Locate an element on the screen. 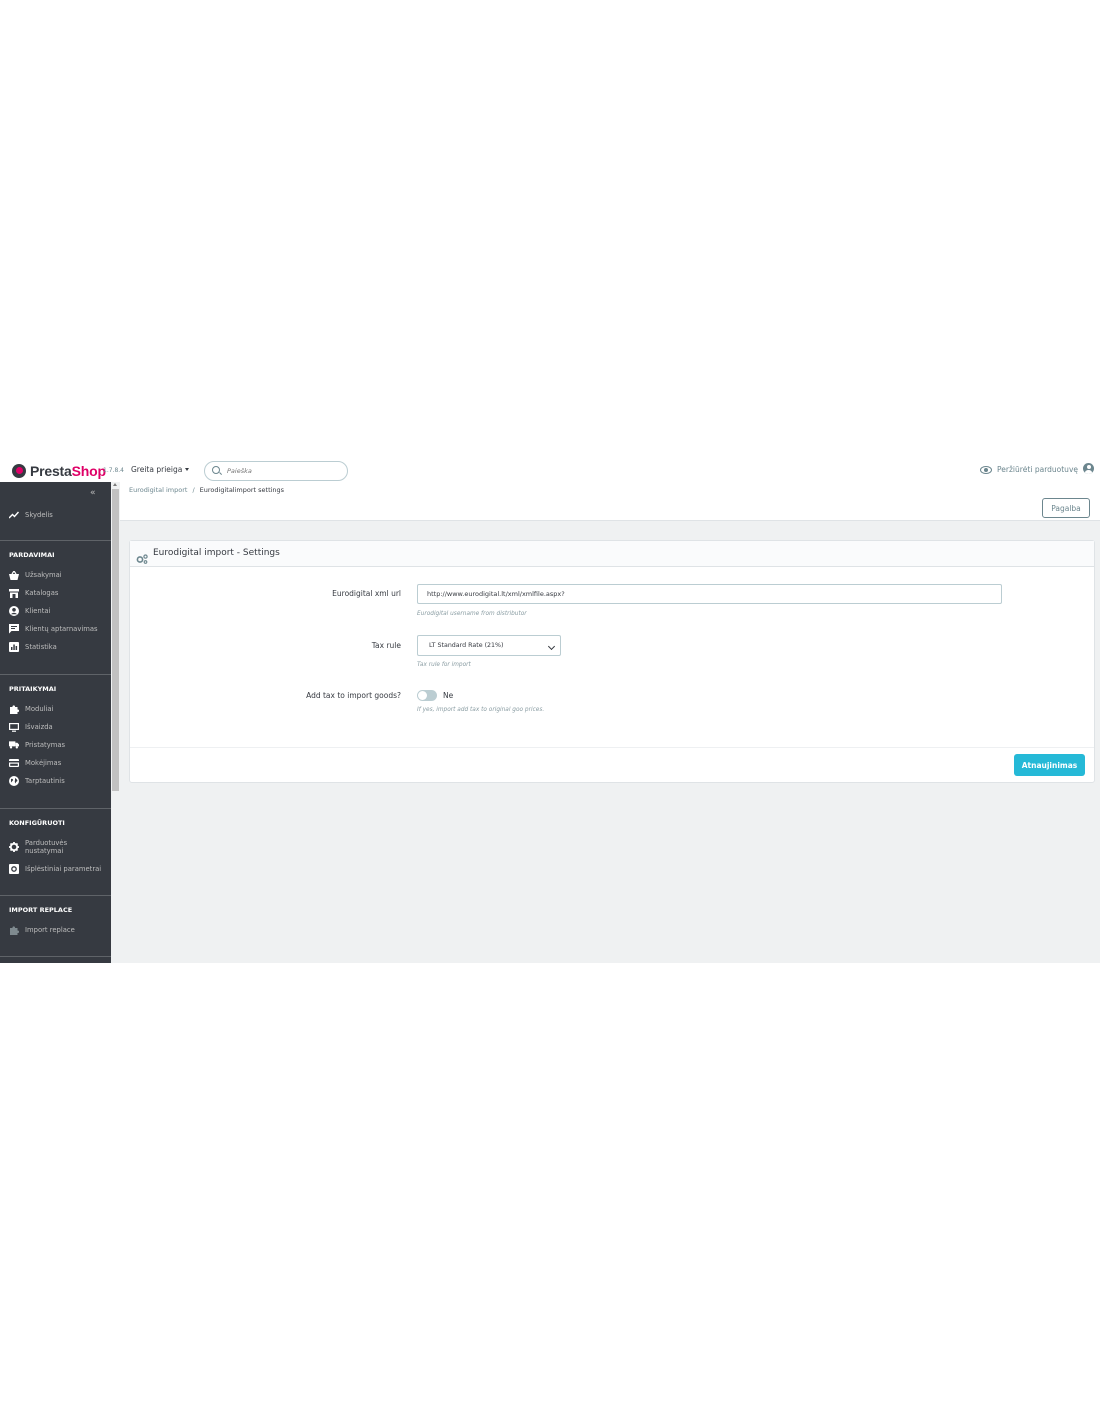 The image size is (1100, 1422). chat-icon is located at coordinates (14, 629).